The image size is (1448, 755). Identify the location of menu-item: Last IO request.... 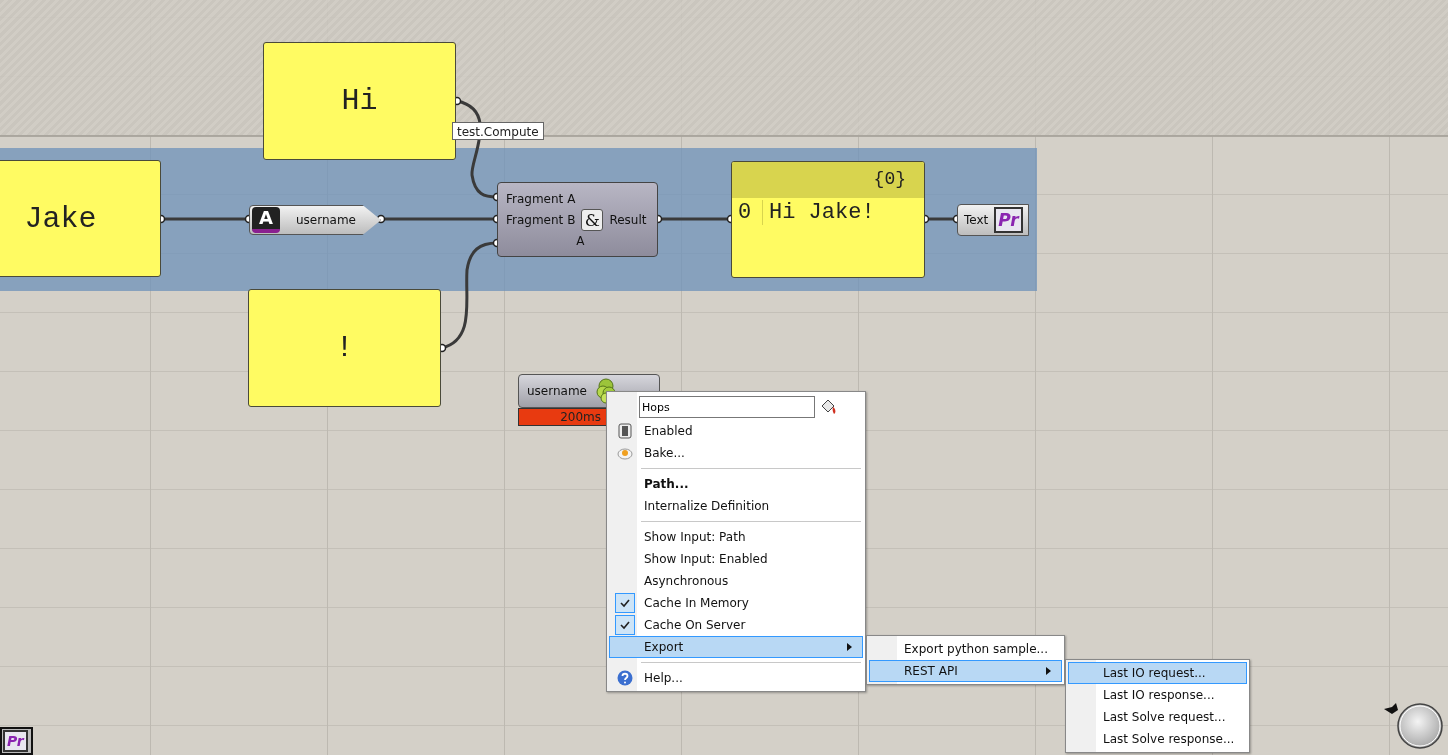
(1157, 673).